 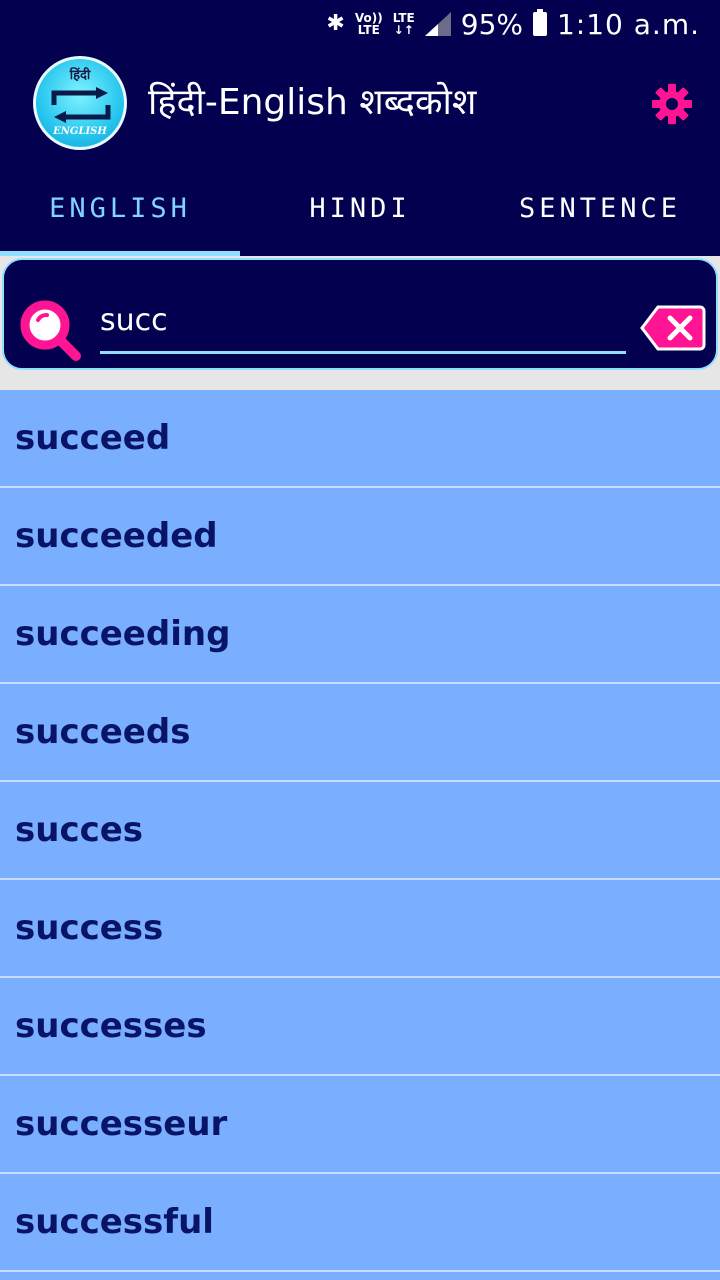 I want to click on tab-bar: ENGLISH HINDI SENTENCE, so click(x=360, y=208).